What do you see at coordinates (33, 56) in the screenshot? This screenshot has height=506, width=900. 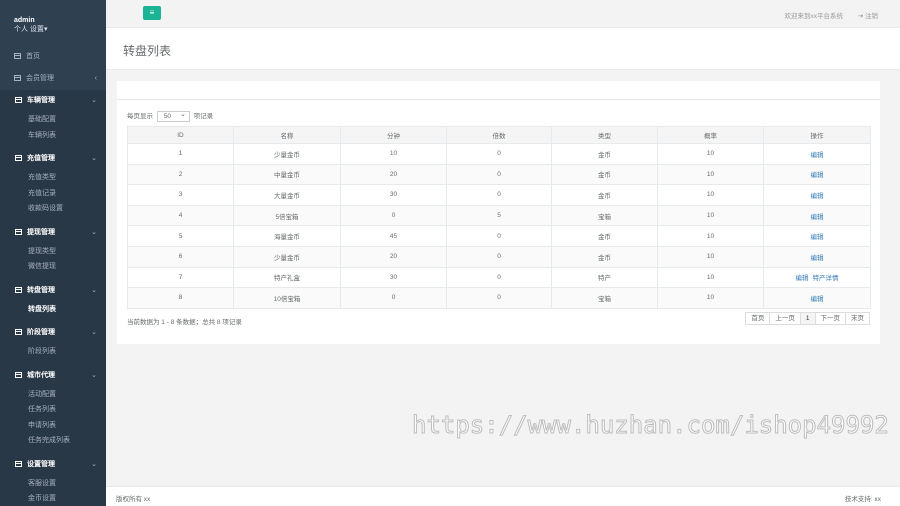 I see `sidebar-item-label: 首页` at bounding box center [33, 56].